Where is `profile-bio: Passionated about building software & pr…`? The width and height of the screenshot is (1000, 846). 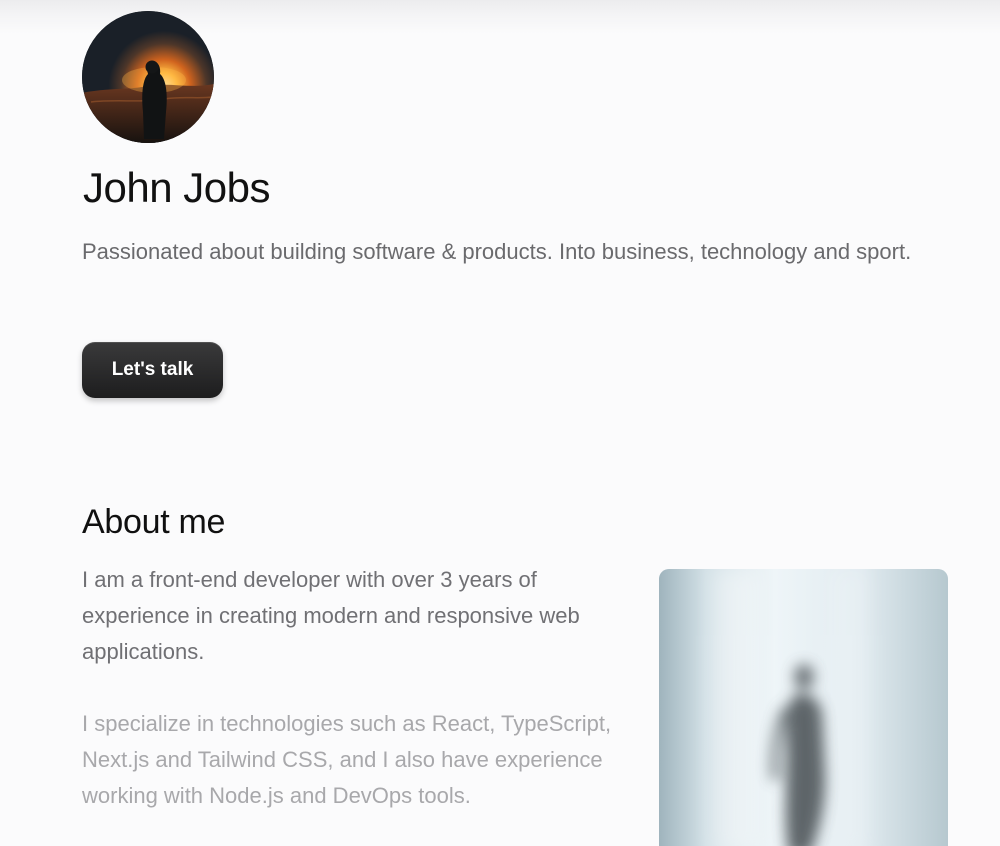 profile-bio: Passionated about building software & pr… is located at coordinates (497, 251).